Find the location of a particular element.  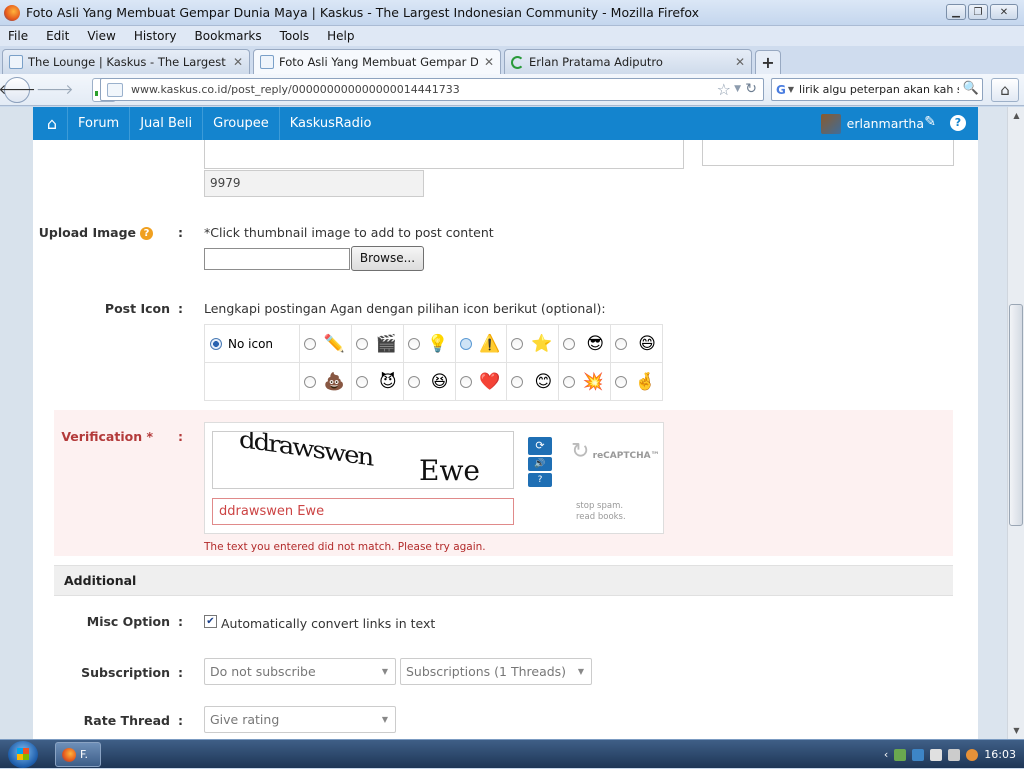

minimize-button: ▁ is located at coordinates (956, 12).